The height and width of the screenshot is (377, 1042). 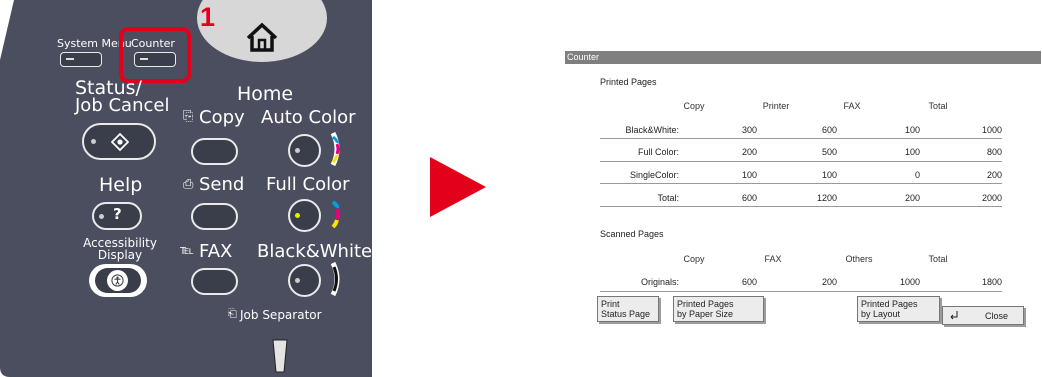 I want to click on send-label: Send, so click(x=222, y=184).